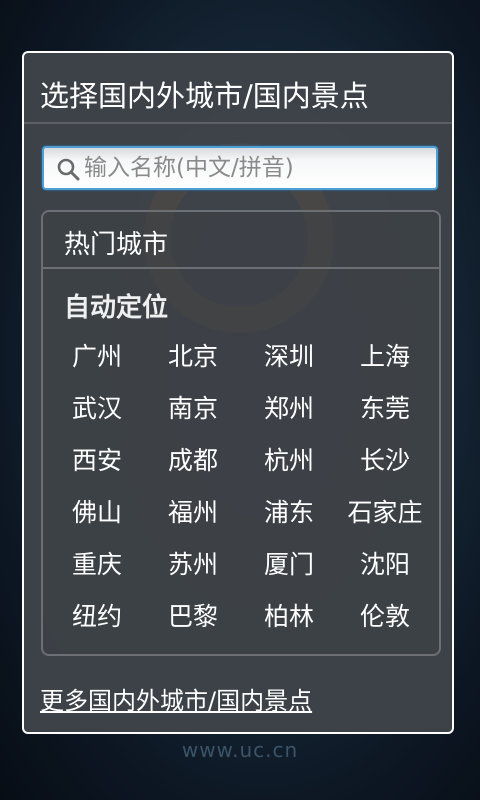  Describe the element at coordinates (289, 357) in the screenshot. I see `city-item: 深圳` at that location.